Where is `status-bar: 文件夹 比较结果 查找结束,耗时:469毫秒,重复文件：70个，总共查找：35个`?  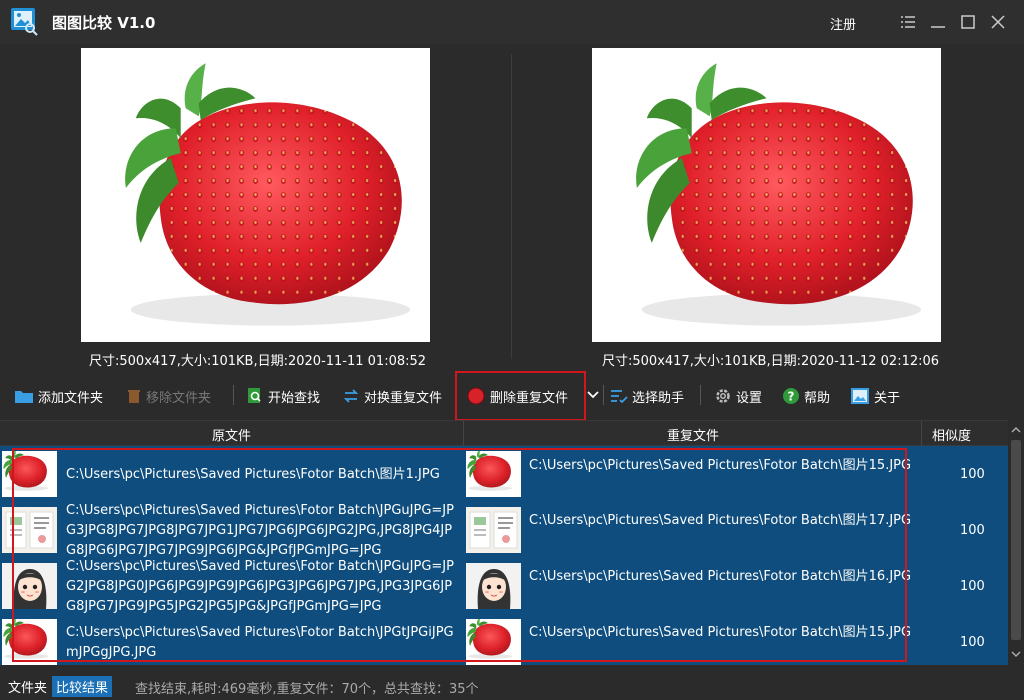 status-bar: 文件夹 比较结果 查找结束,耗时:469毫秒,重复文件：70个，总共查找：35个 is located at coordinates (512, 686).